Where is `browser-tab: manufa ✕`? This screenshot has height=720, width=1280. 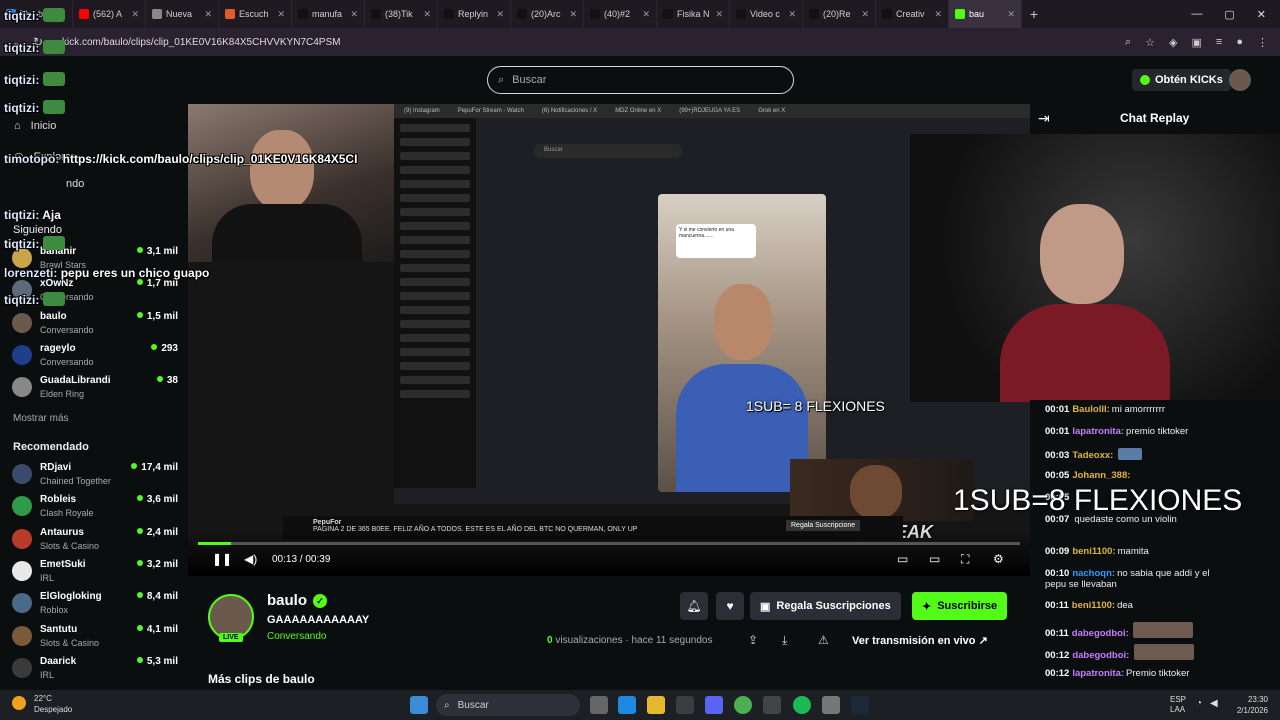
browser-tab: manufa ✕ is located at coordinates (328, 14).